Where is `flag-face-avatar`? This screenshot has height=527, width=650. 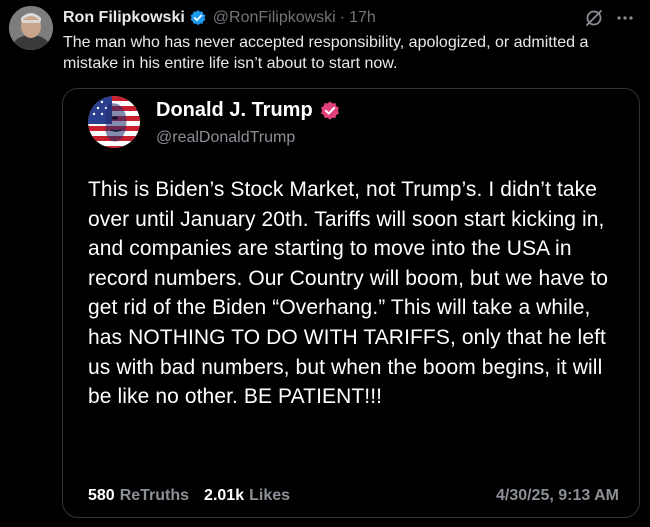 flag-face-avatar is located at coordinates (114, 122).